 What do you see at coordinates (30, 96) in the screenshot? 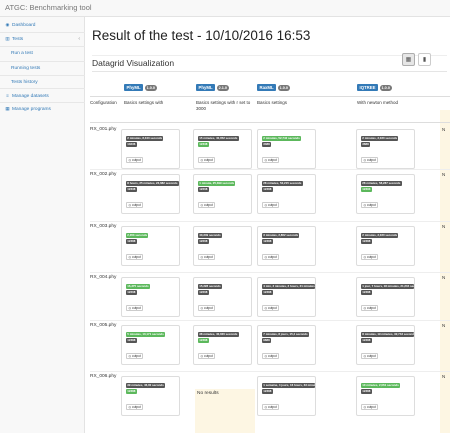
I see `sidebar-item-label: Manage datasets` at bounding box center [30, 96].